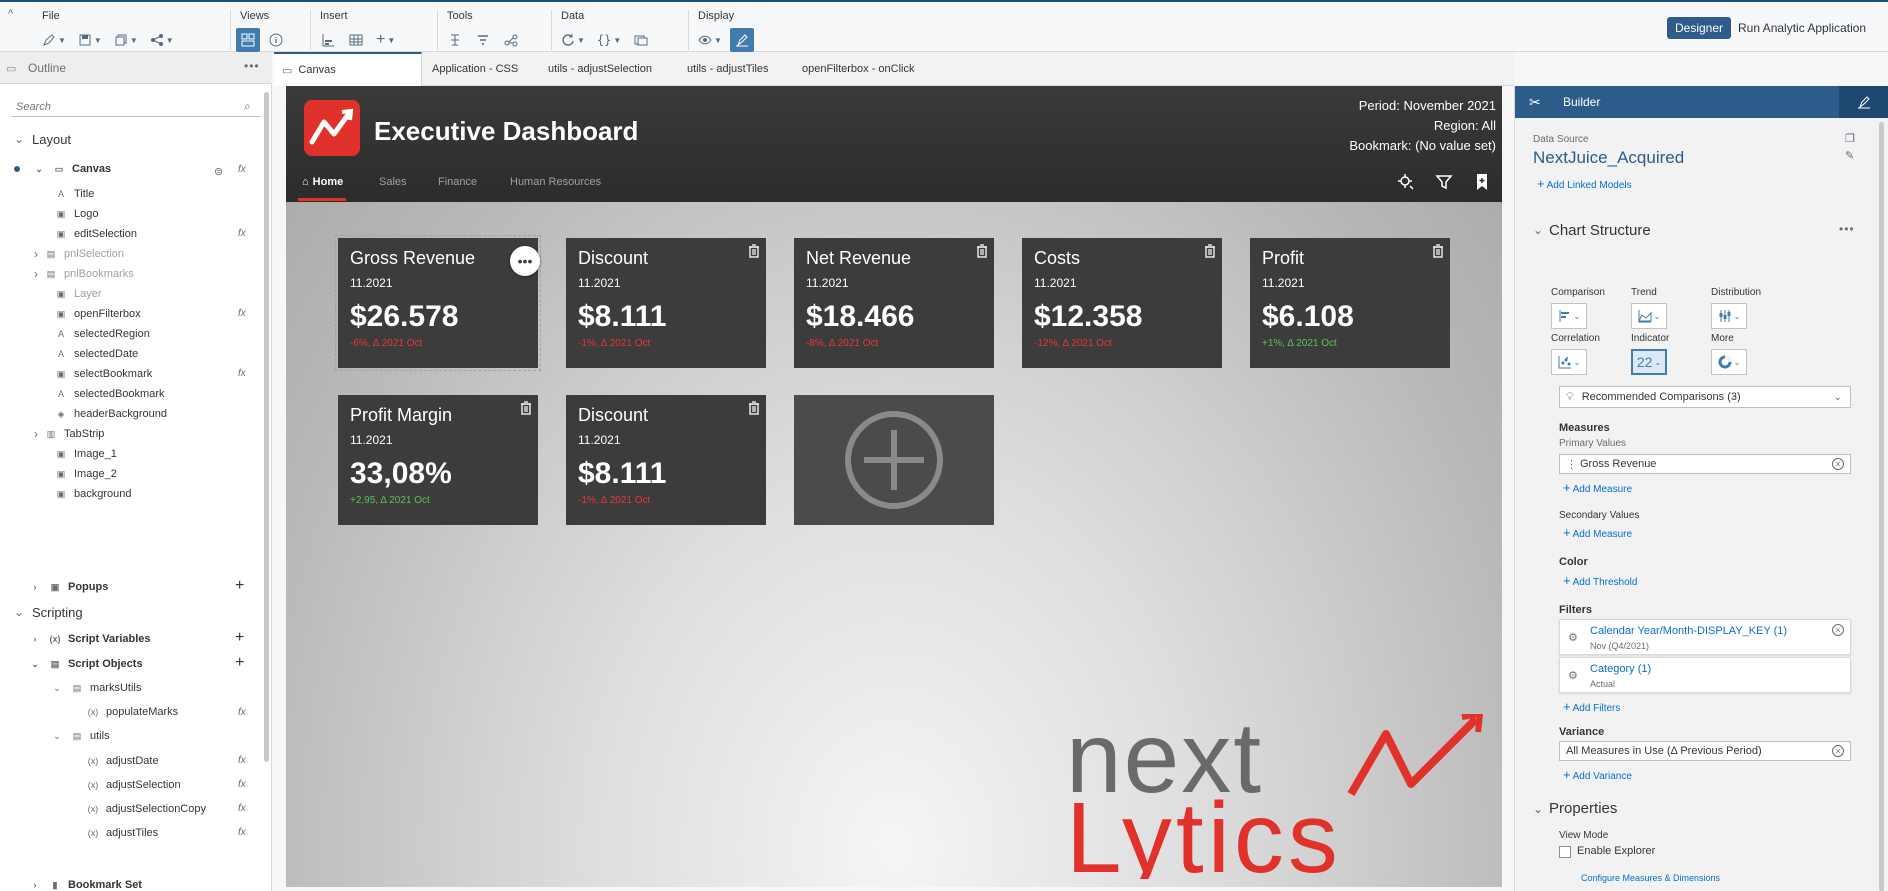 The width and height of the screenshot is (1888, 891). I want to click on outline-item: A Title, so click(74, 194).